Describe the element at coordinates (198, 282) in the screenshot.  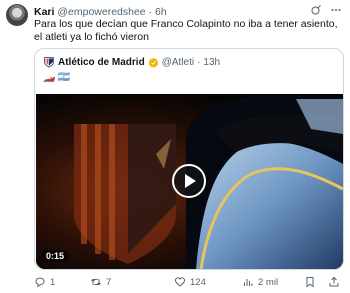
I see `like-count: 124` at that location.